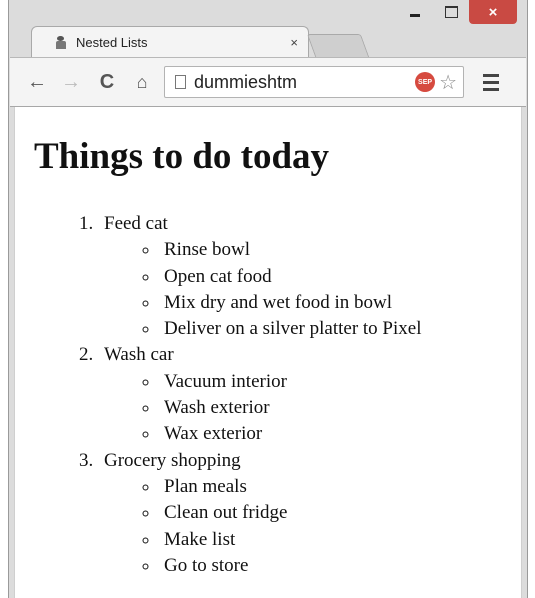  What do you see at coordinates (71, 82) in the screenshot?
I see `forward-arrow-icon: →` at bounding box center [71, 82].